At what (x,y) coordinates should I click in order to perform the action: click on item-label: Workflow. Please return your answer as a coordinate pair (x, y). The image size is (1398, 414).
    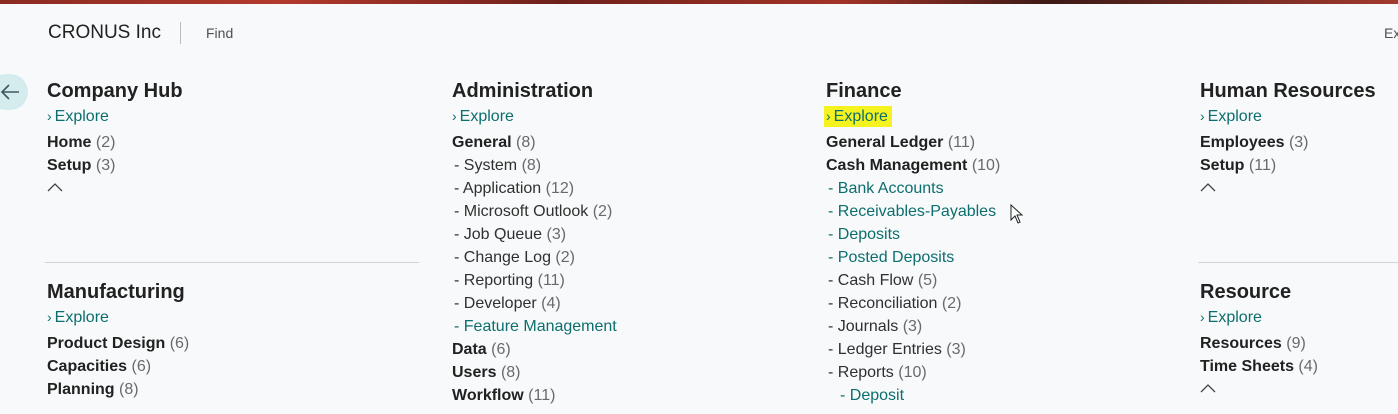
    Looking at the image, I should click on (488, 395).